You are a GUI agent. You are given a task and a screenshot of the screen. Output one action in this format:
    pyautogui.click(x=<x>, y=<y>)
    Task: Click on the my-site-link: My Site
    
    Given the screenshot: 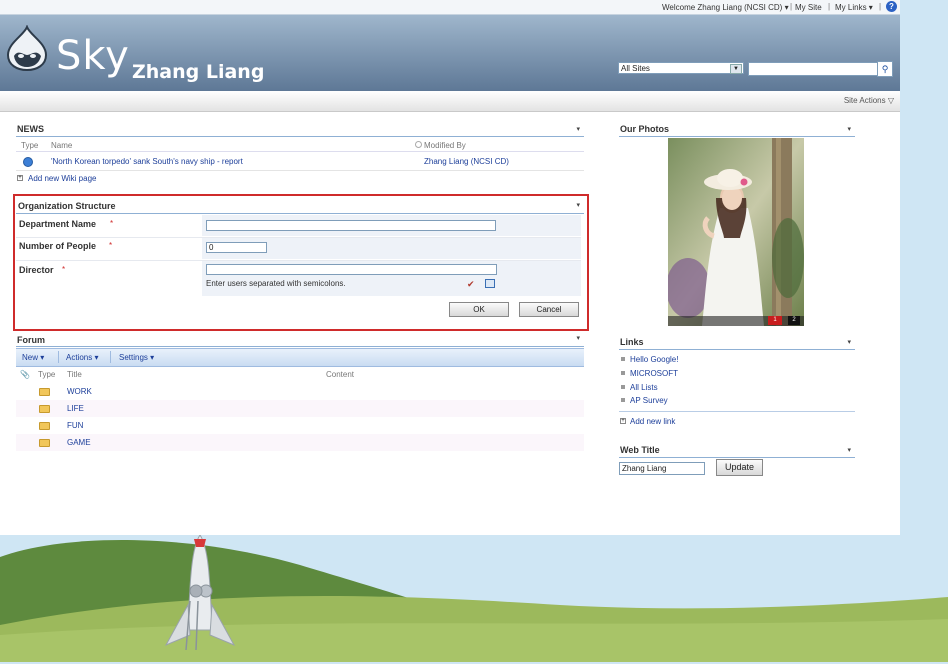 What is the action you would take?
    pyautogui.click(x=808, y=7)
    